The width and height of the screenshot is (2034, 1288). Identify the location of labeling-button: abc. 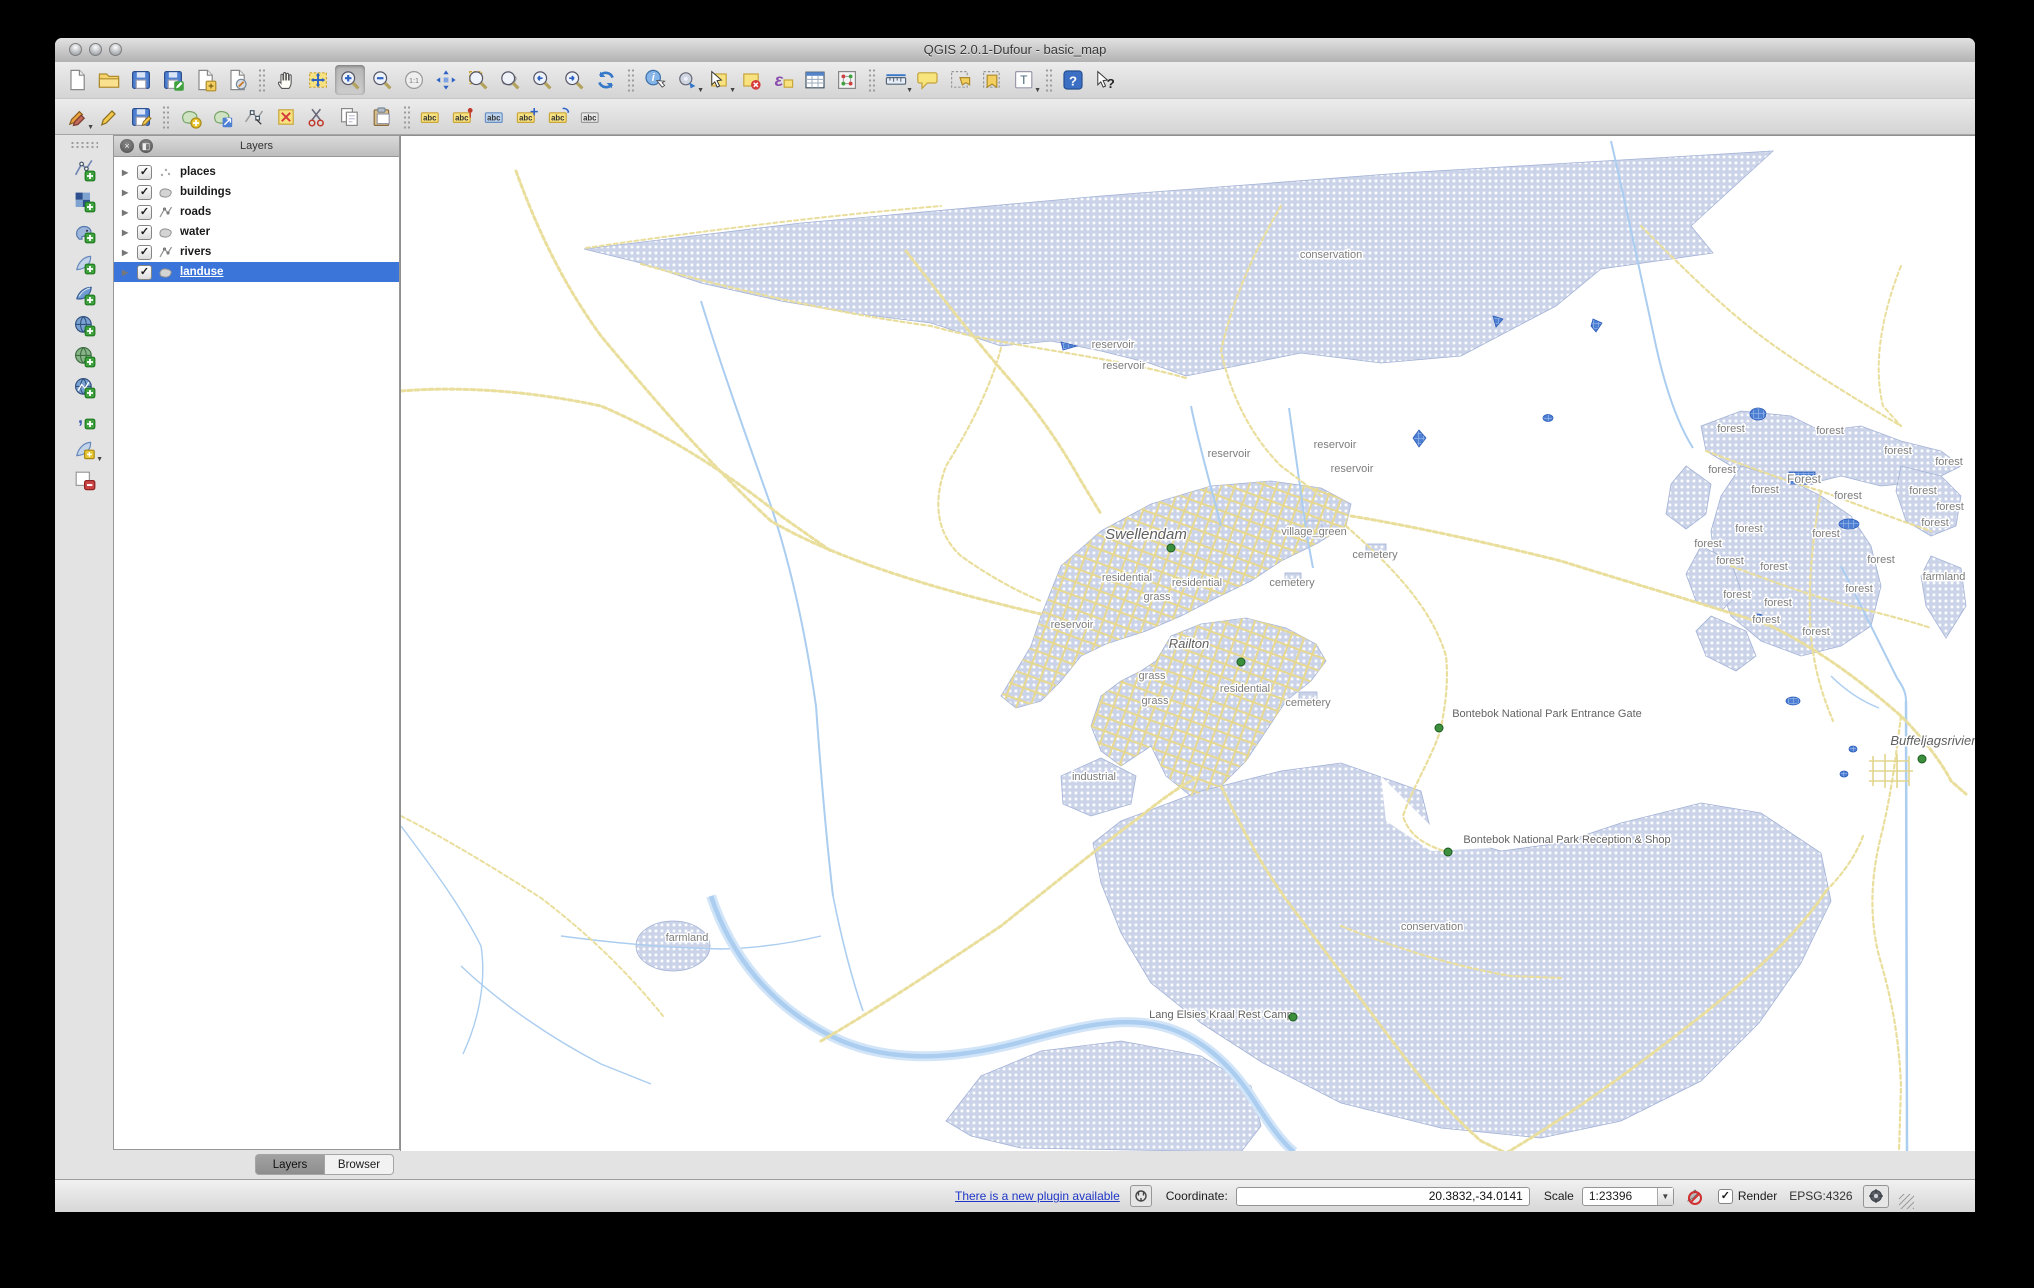
(431, 117).